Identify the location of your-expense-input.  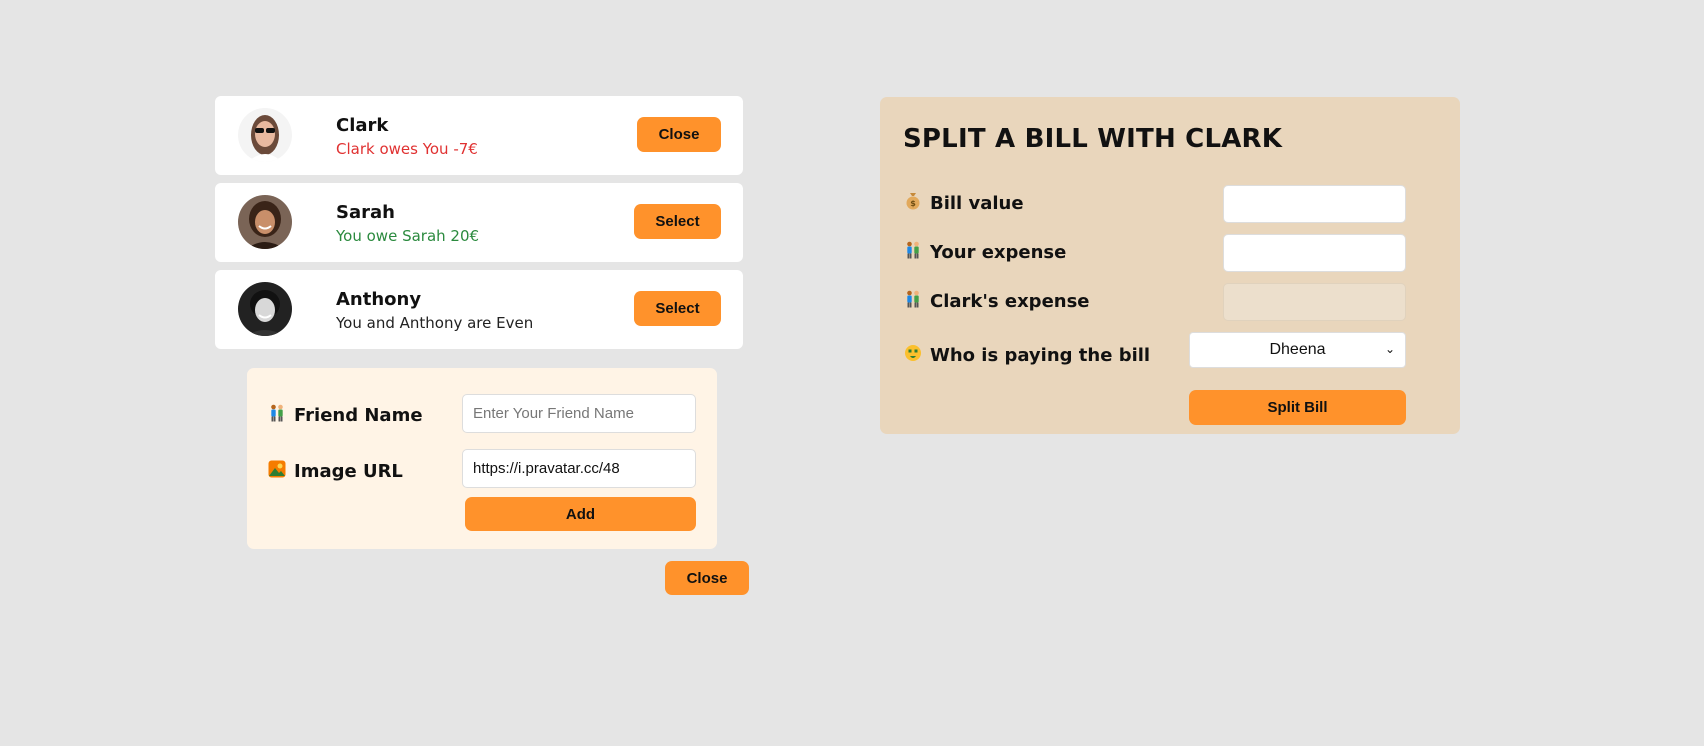
(1314, 253).